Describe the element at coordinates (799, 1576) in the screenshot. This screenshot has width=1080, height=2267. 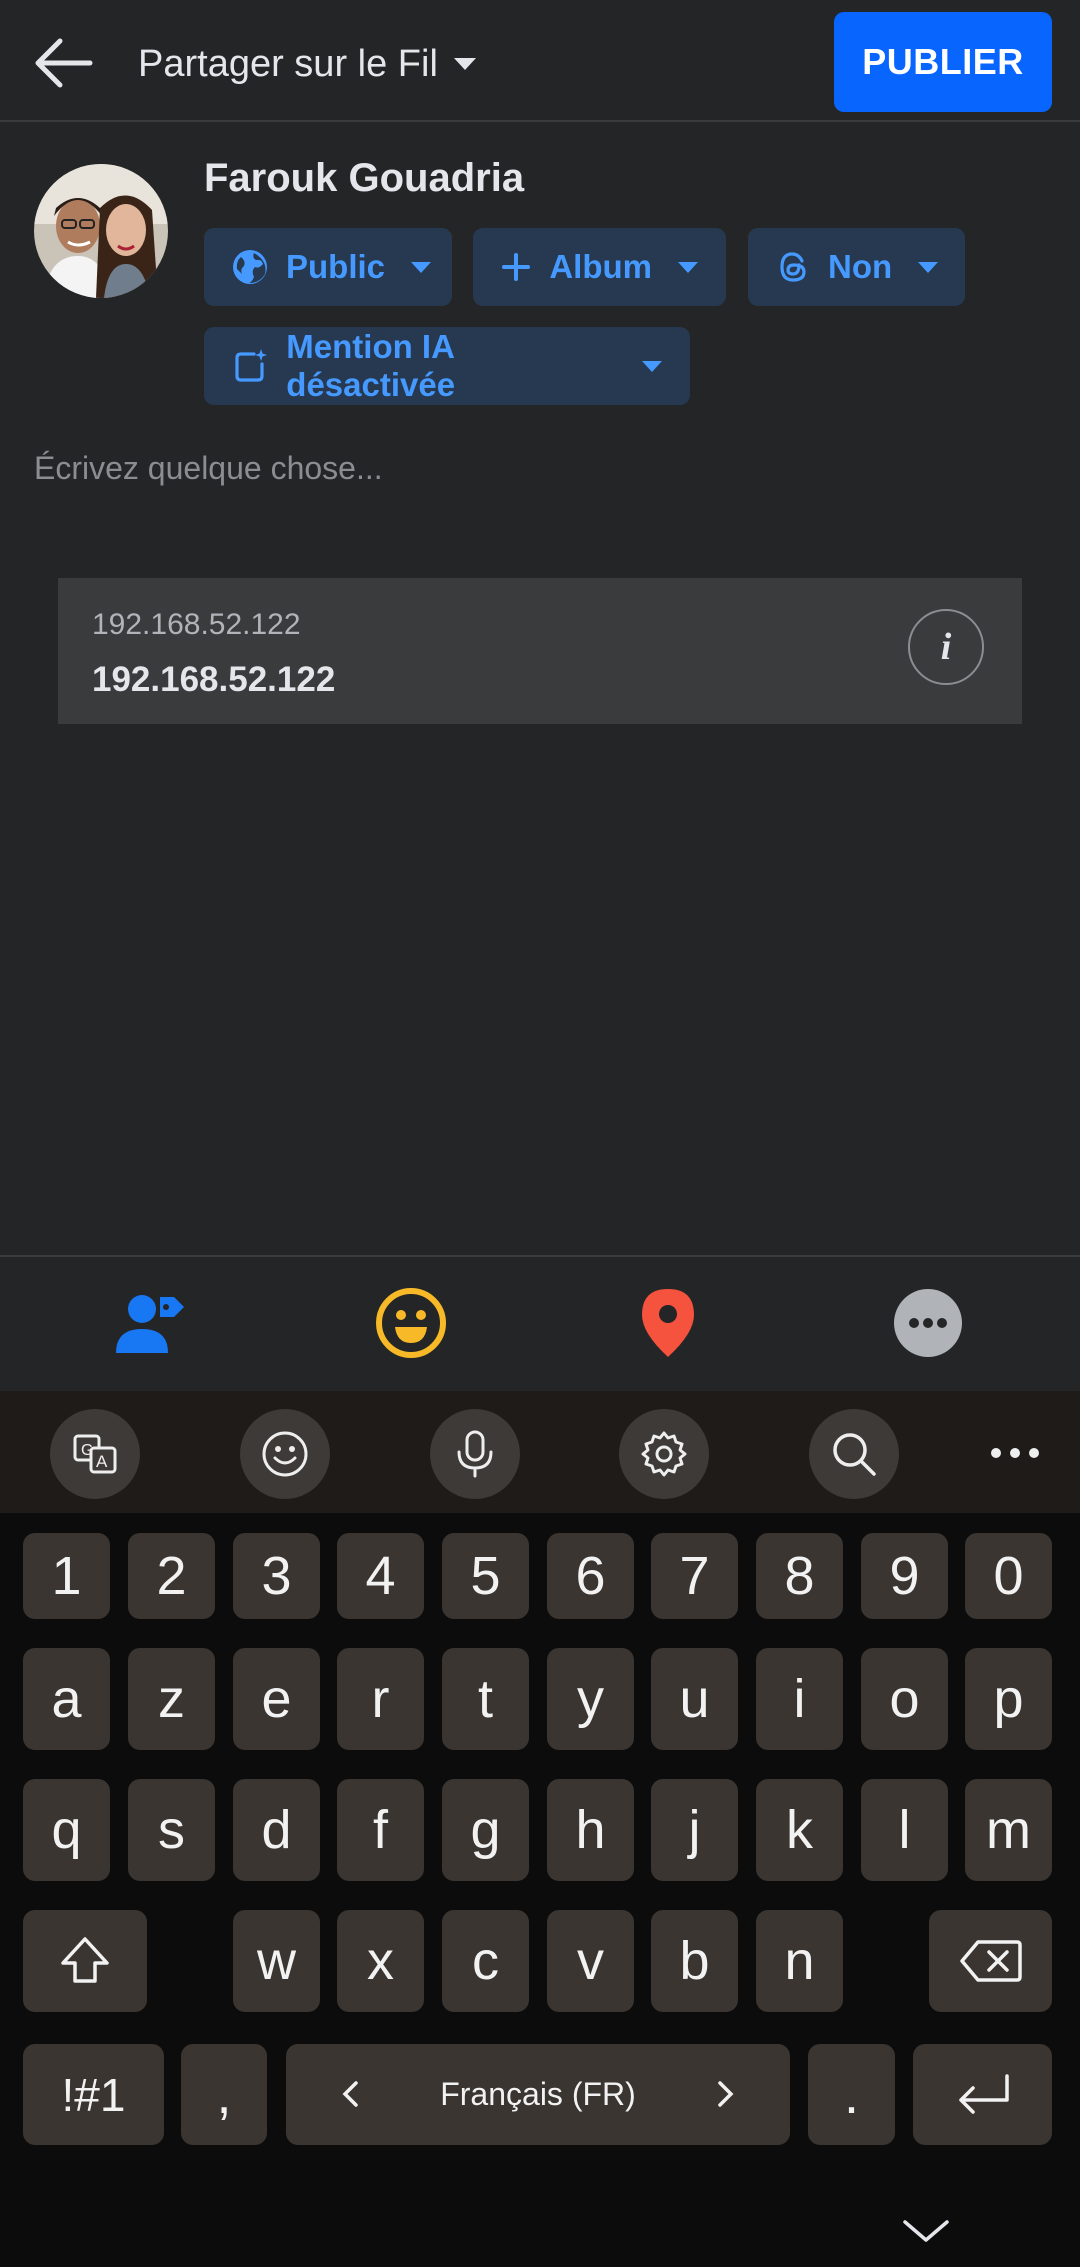
I see `key-8: 8` at that location.